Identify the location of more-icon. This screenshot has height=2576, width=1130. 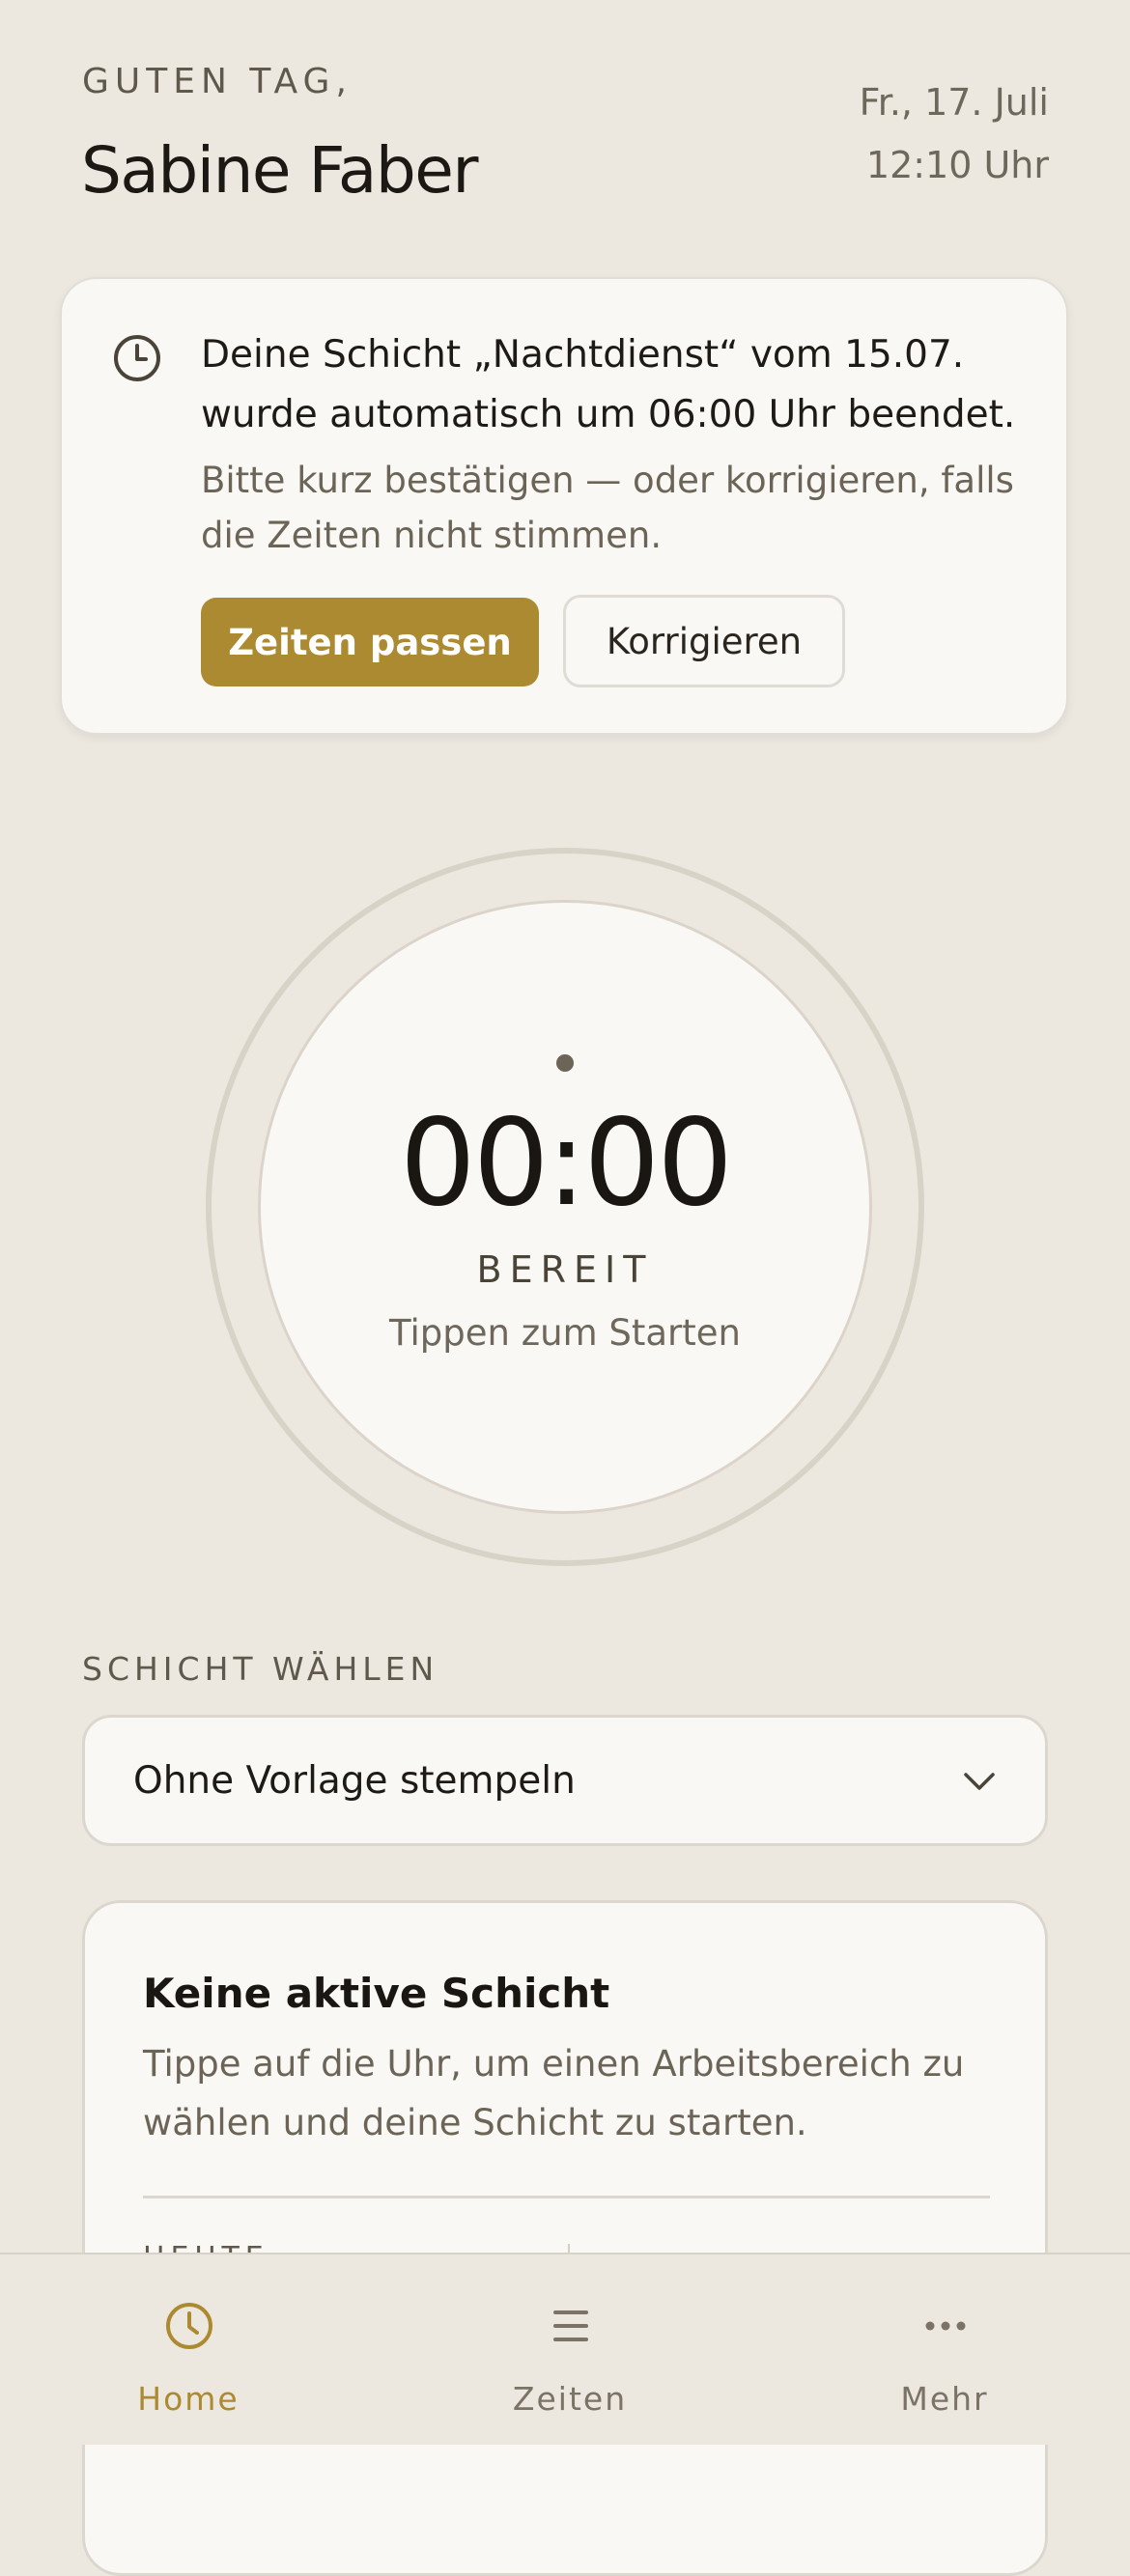
(946, 2326).